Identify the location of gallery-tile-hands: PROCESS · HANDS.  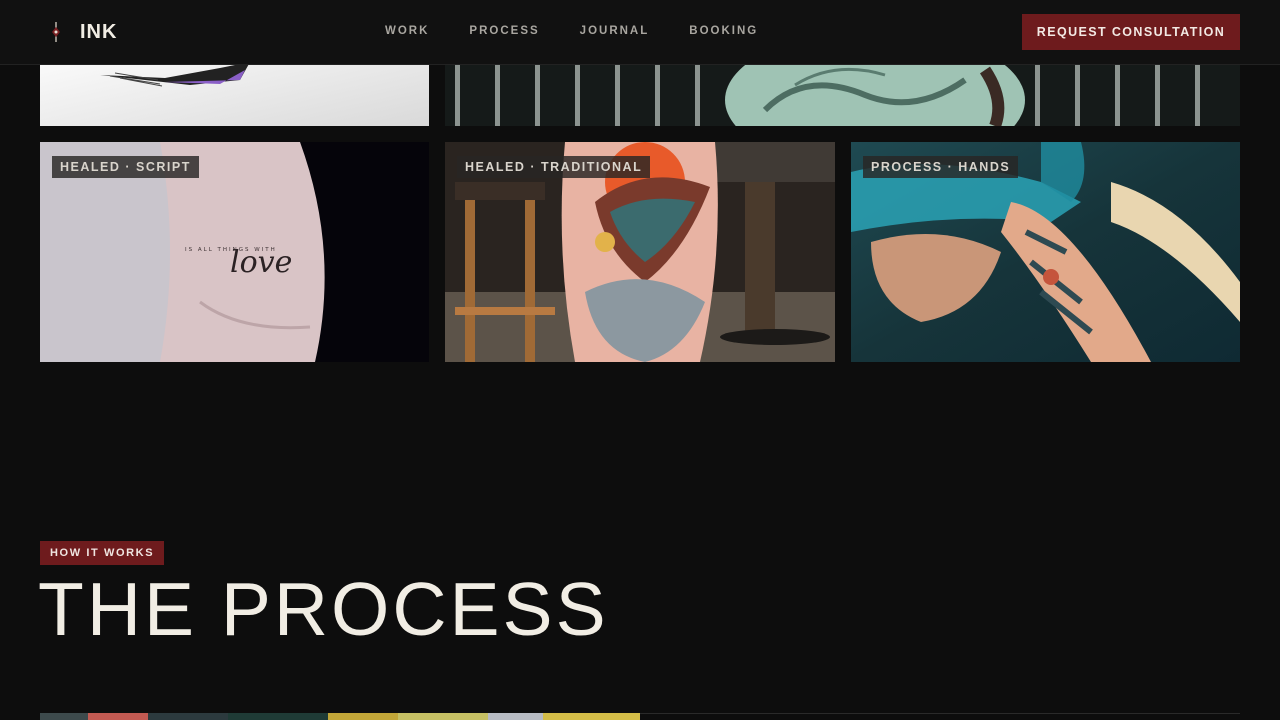
(1045, 252).